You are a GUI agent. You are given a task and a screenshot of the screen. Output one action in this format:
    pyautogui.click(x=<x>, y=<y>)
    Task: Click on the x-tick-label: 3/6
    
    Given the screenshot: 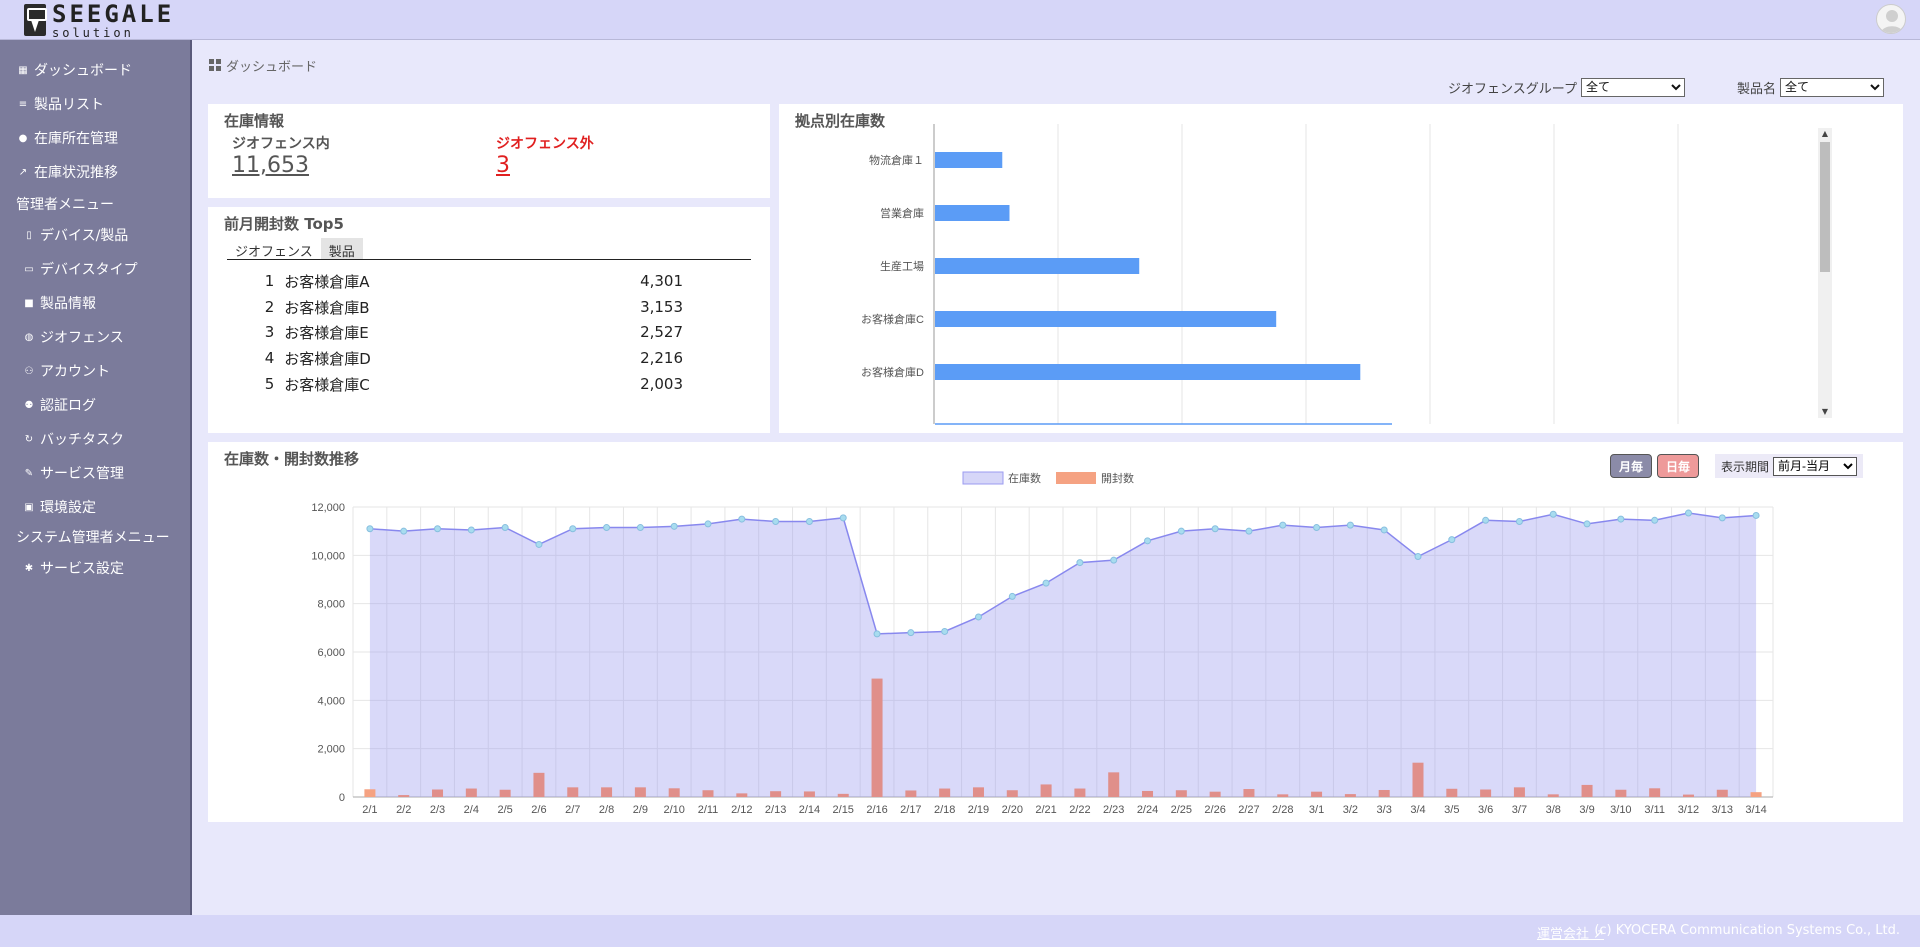 What is the action you would take?
    pyautogui.click(x=1485, y=810)
    